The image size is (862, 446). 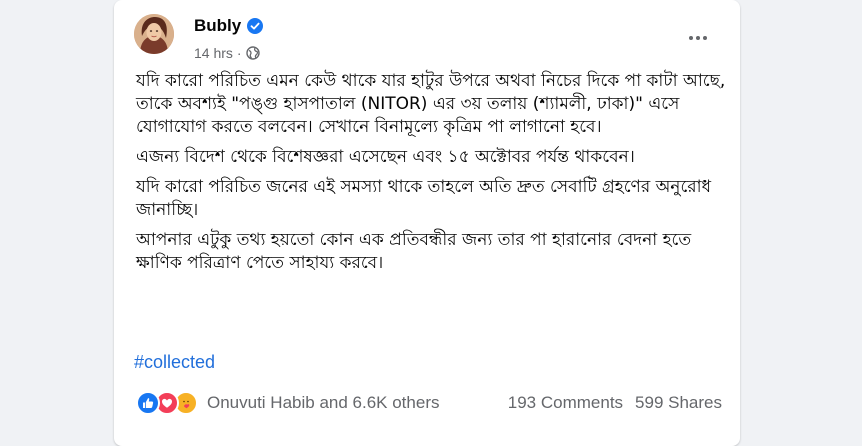 I want to click on reaction-summary: Onuvuti Habib and 6.6K others, so click(x=323, y=403).